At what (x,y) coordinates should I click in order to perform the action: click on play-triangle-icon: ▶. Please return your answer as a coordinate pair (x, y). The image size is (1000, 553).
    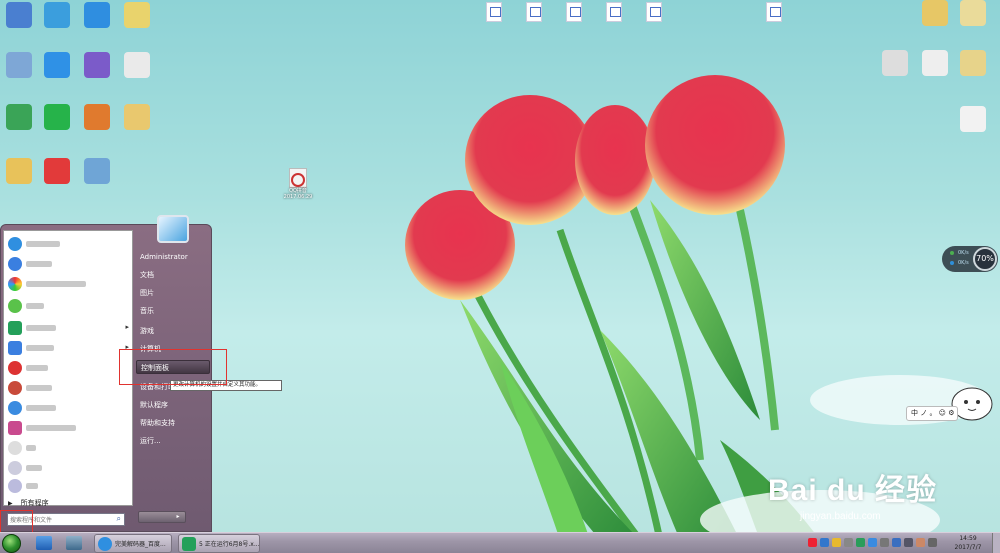
    Looking at the image, I should click on (10, 503).